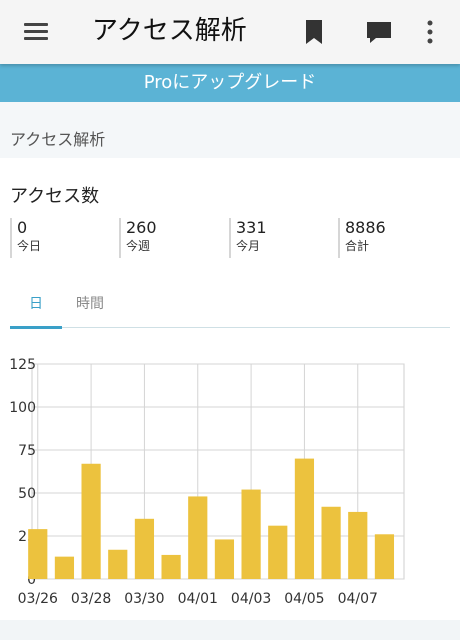  What do you see at coordinates (388, 238) in the screenshot?
I see `stat-total: 8886 合計` at bounding box center [388, 238].